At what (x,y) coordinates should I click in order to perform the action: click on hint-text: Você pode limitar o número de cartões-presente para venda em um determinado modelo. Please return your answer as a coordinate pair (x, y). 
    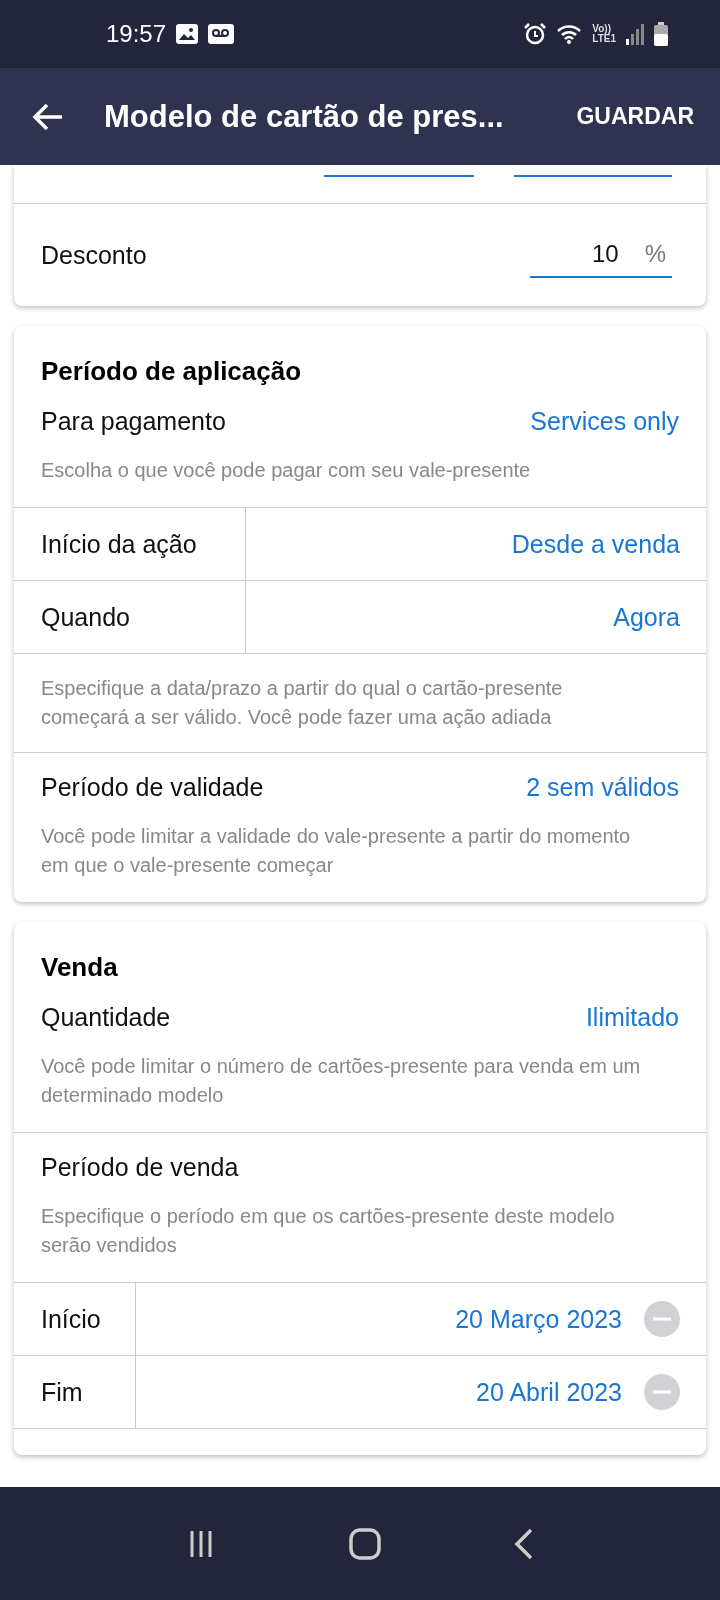
    Looking at the image, I should click on (341, 1081).